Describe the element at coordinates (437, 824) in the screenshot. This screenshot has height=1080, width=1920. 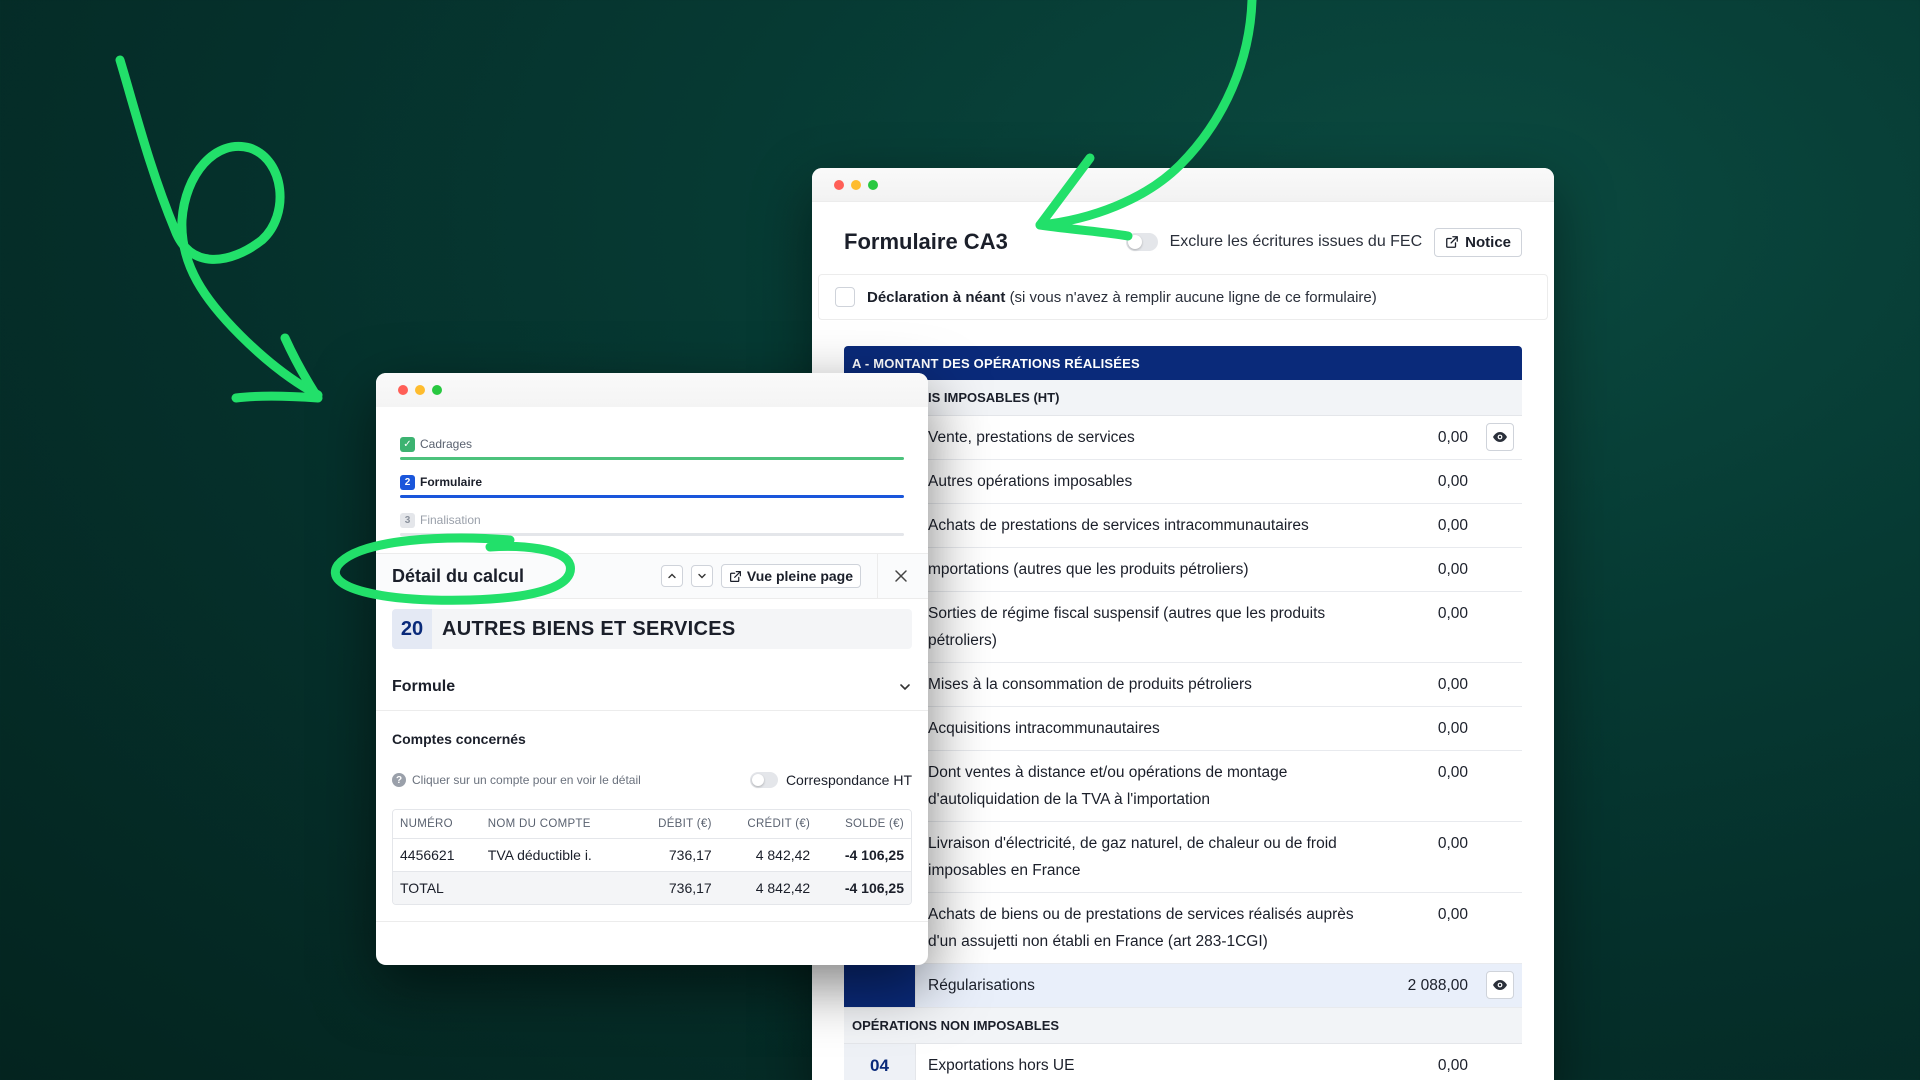
I see `col-numero: NUMÉRO` at that location.